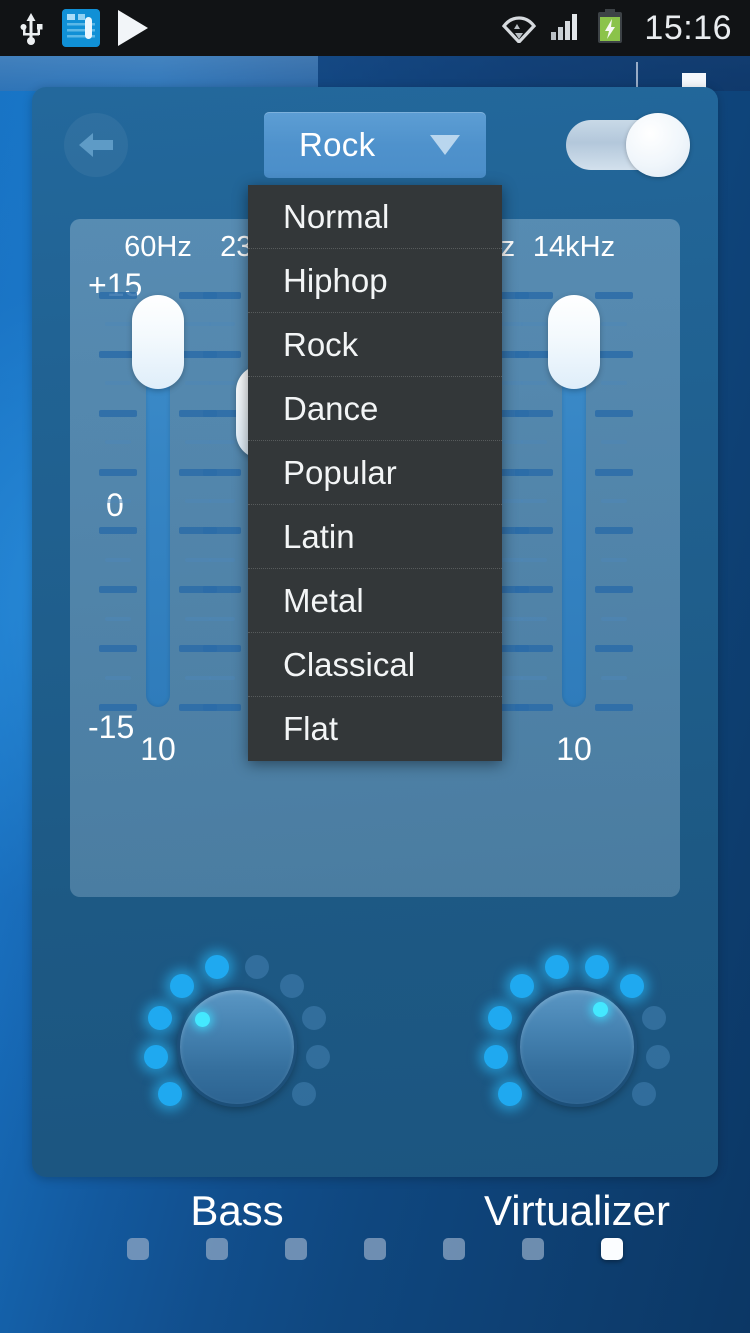 Image resolution: width=750 pixels, height=1333 pixels. What do you see at coordinates (612, 1249) in the screenshot?
I see `page-dot-active` at bounding box center [612, 1249].